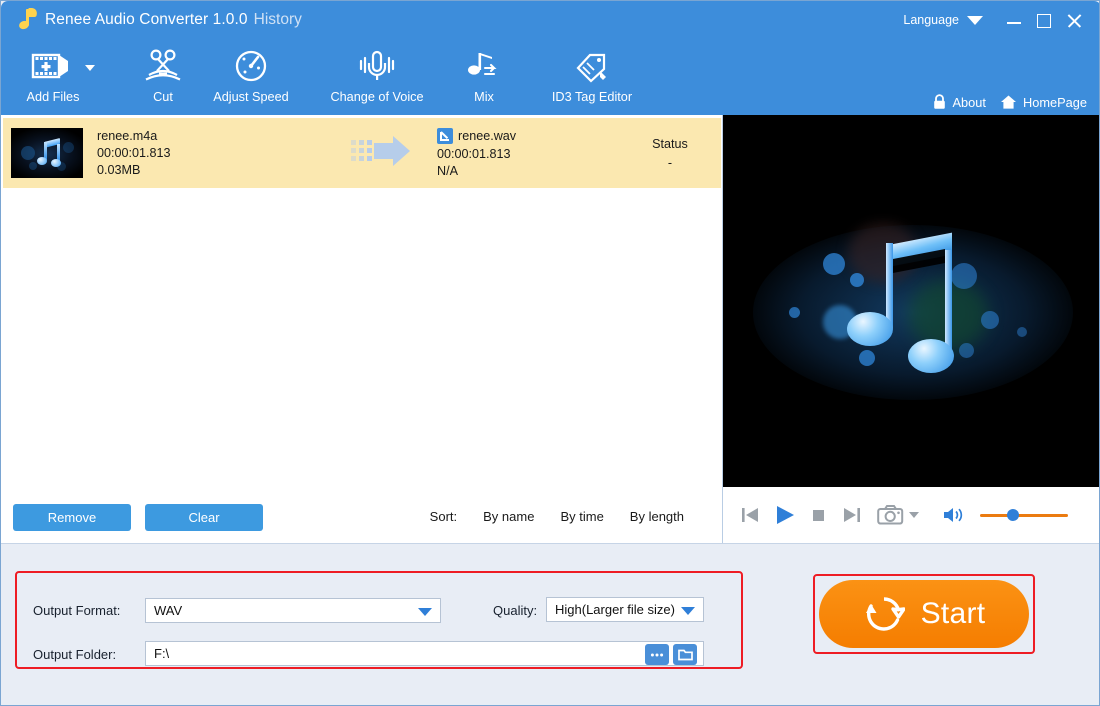 The width and height of the screenshot is (1100, 706). I want to click on about-link: About, so click(959, 102).